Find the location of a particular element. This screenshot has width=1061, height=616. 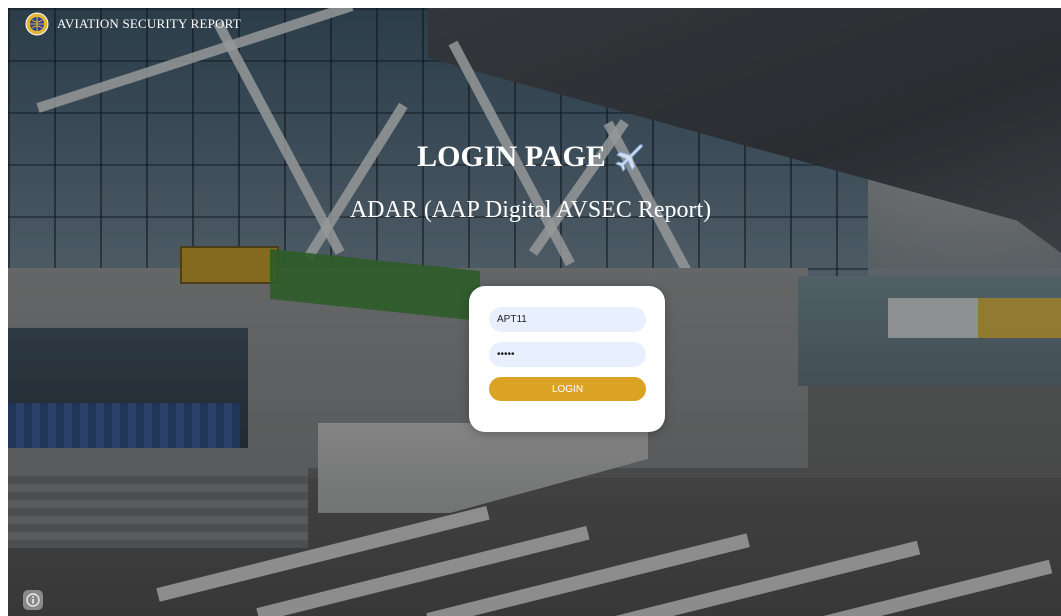

brand-header: AVIATION SECURITY REPORT is located at coordinates (133, 24).